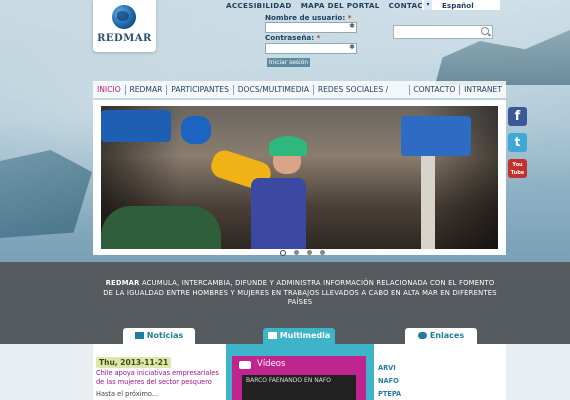 The image size is (570, 400). Describe the element at coordinates (134, 362) in the screenshot. I see `news-date: Thu, 2013-11-21` at that location.